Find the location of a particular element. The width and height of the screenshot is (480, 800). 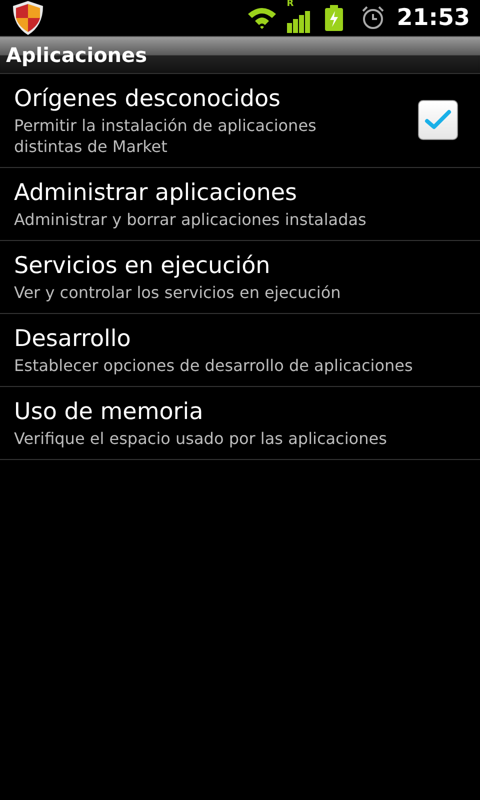

settings-item: Servicios en ejecución Ver y controlar los servicios en ejecución is located at coordinates (240, 277).